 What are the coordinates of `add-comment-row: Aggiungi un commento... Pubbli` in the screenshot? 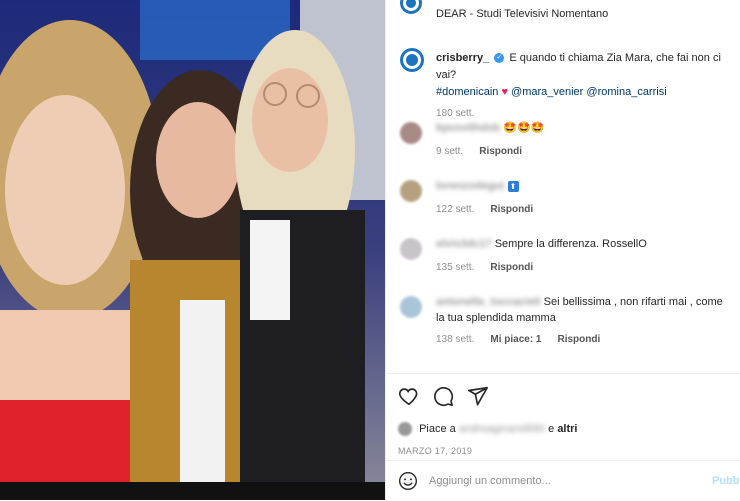 It's located at (563, 480).